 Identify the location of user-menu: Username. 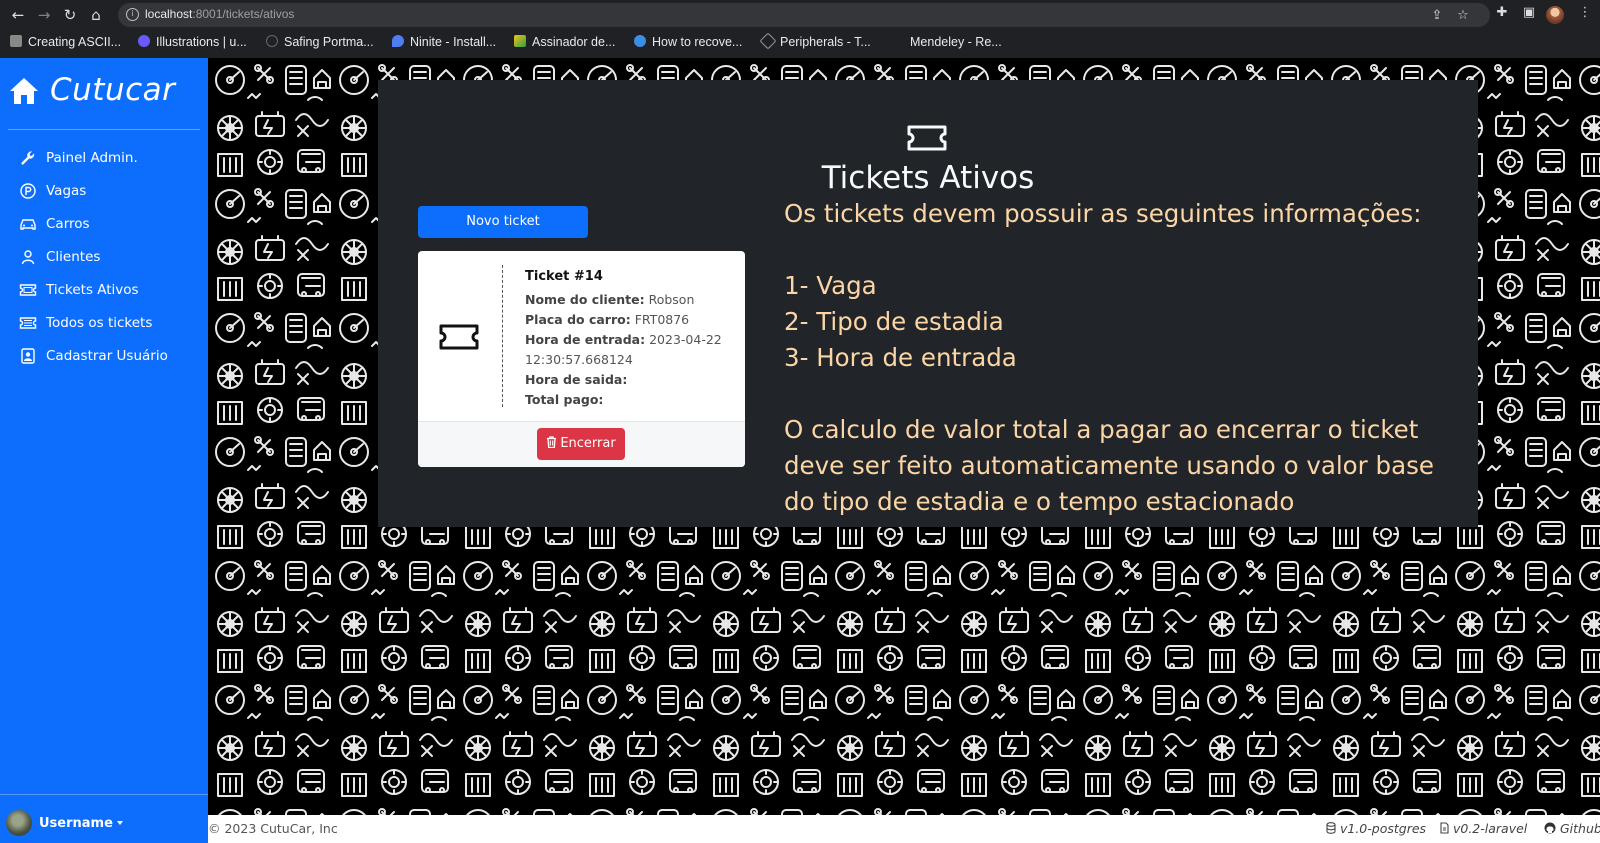
(64, 823).